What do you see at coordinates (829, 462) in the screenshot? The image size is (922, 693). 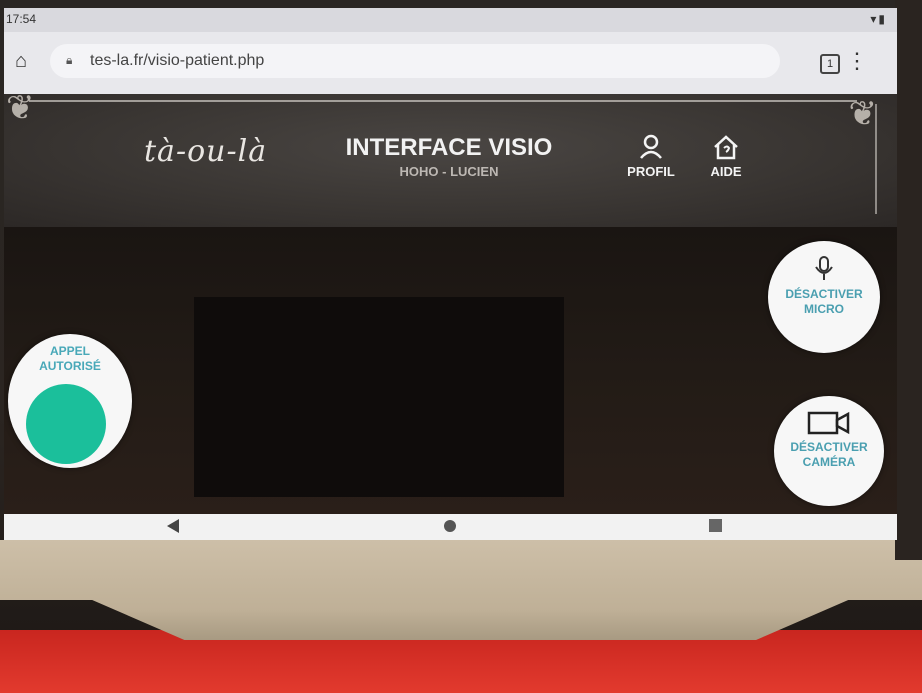 I see `camera-label-line2: CAMÉRA` at bounding box center [829, 462].